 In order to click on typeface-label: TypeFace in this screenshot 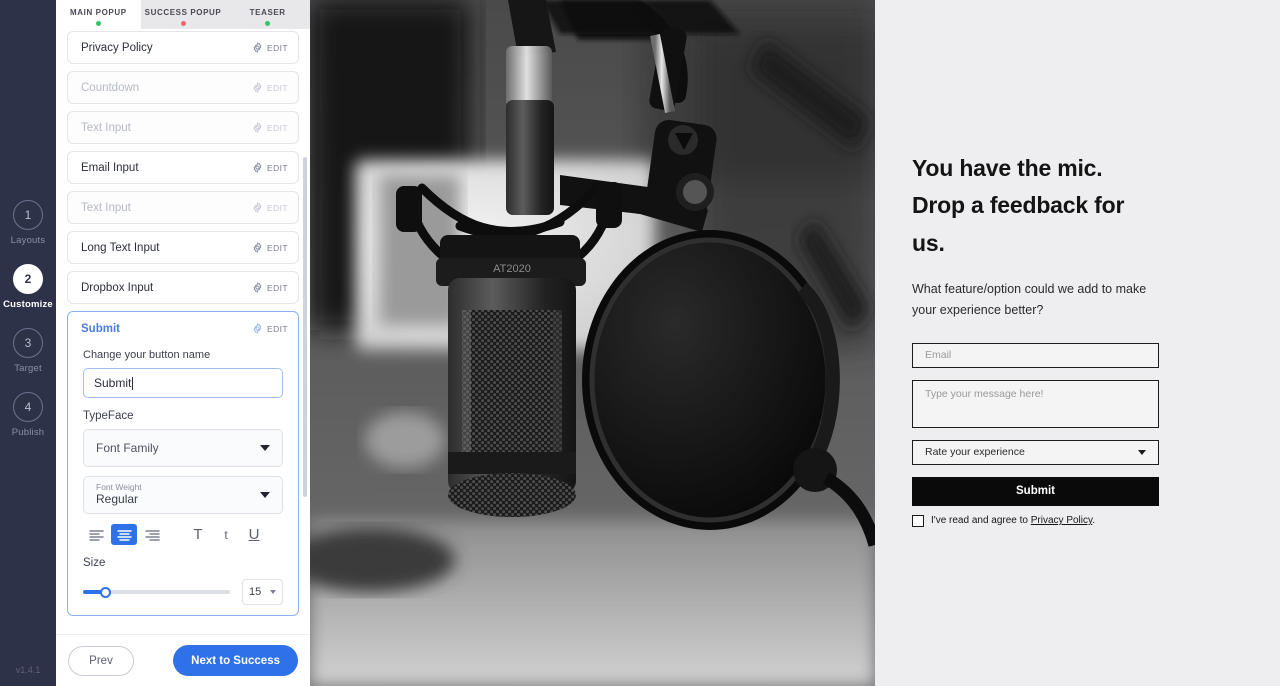, I will do `click(108, 416)`.